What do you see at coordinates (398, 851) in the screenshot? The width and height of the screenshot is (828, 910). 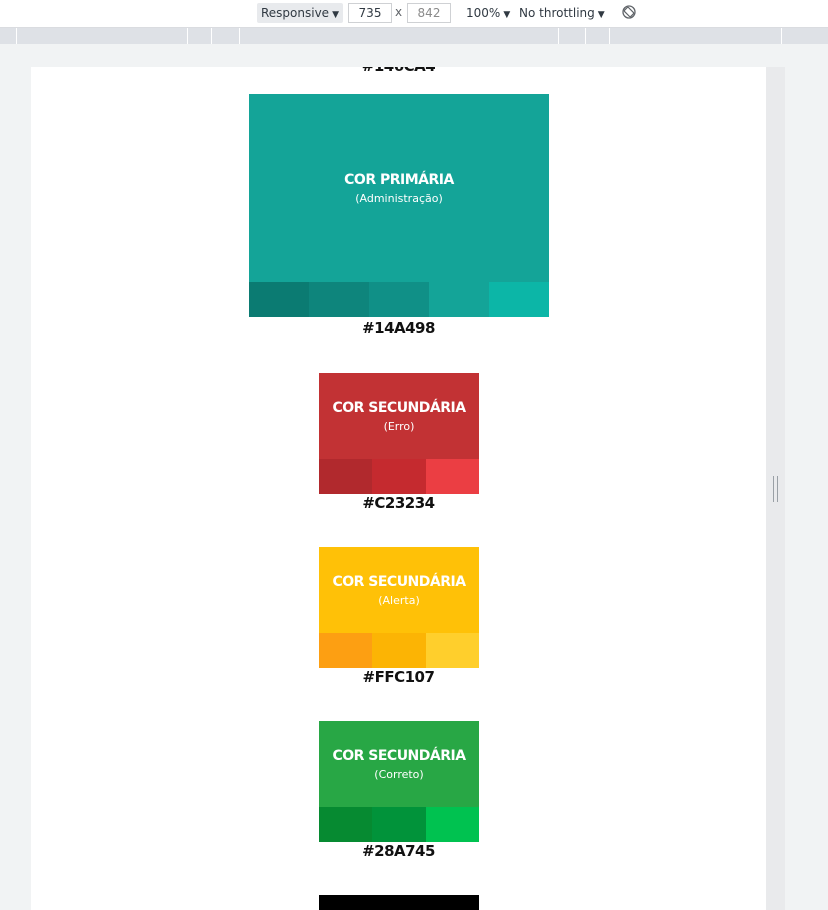 I see `hex-label: #28A745` at bounding box center [398, 851].